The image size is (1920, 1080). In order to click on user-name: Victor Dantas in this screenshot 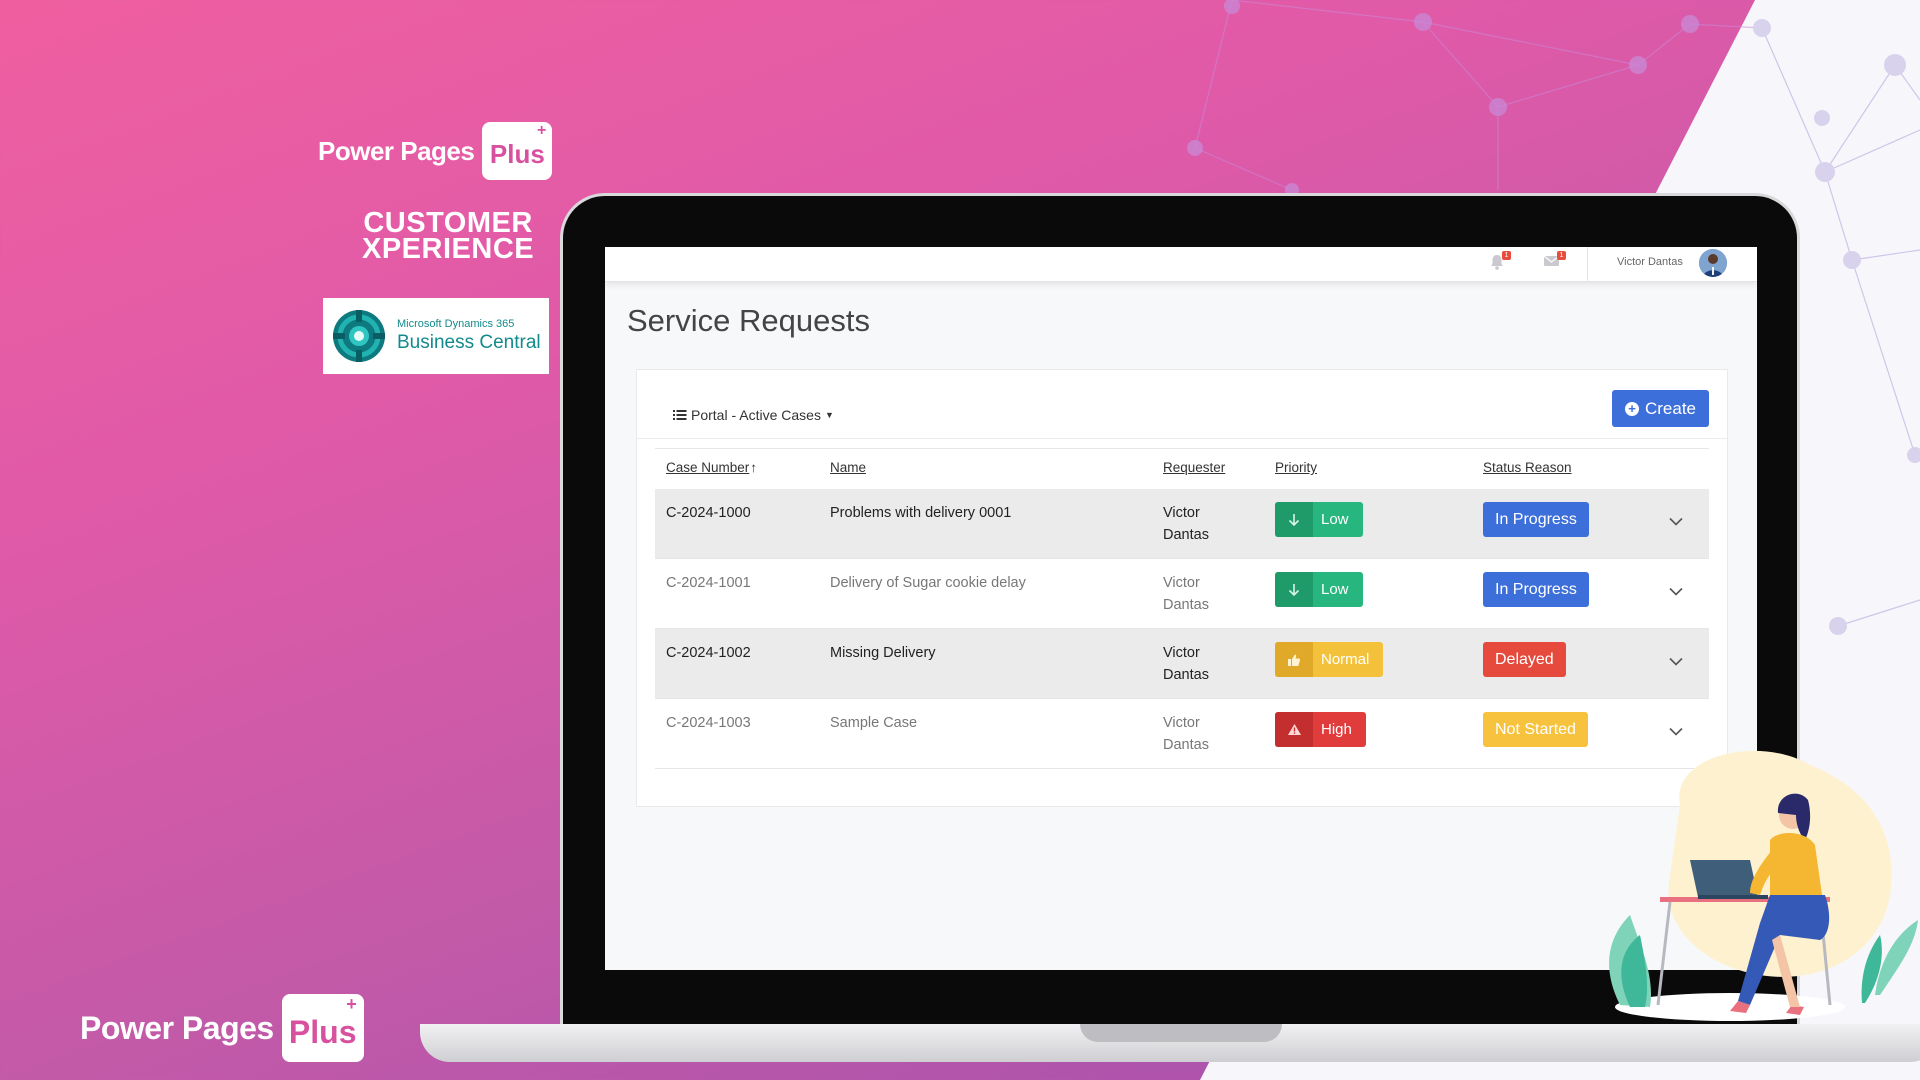, I will do `click(1650, 262)`.